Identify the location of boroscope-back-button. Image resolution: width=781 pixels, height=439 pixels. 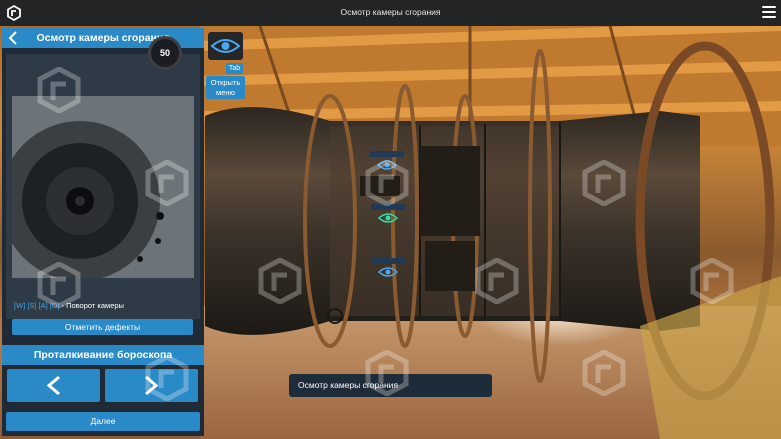
(53, 385).